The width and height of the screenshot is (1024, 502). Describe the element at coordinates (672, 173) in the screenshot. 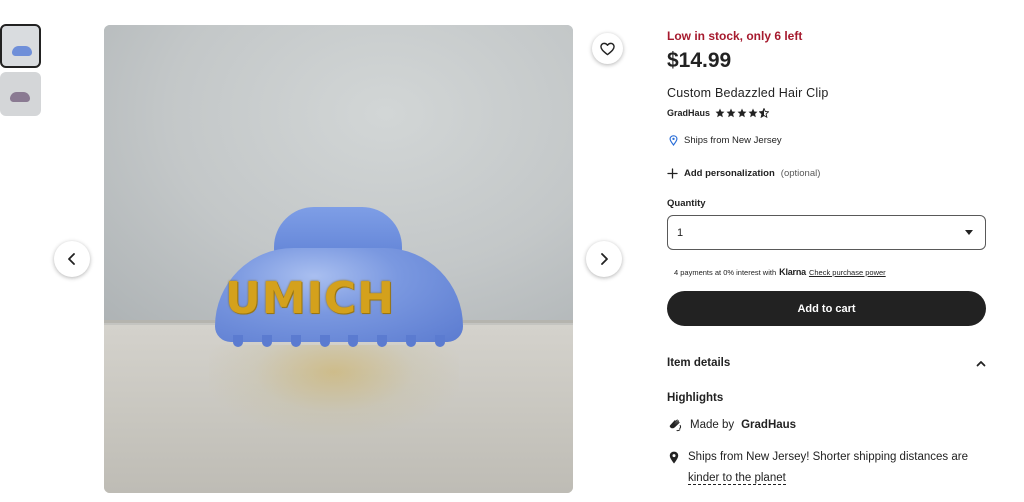

I see `plus-icon` at that location.